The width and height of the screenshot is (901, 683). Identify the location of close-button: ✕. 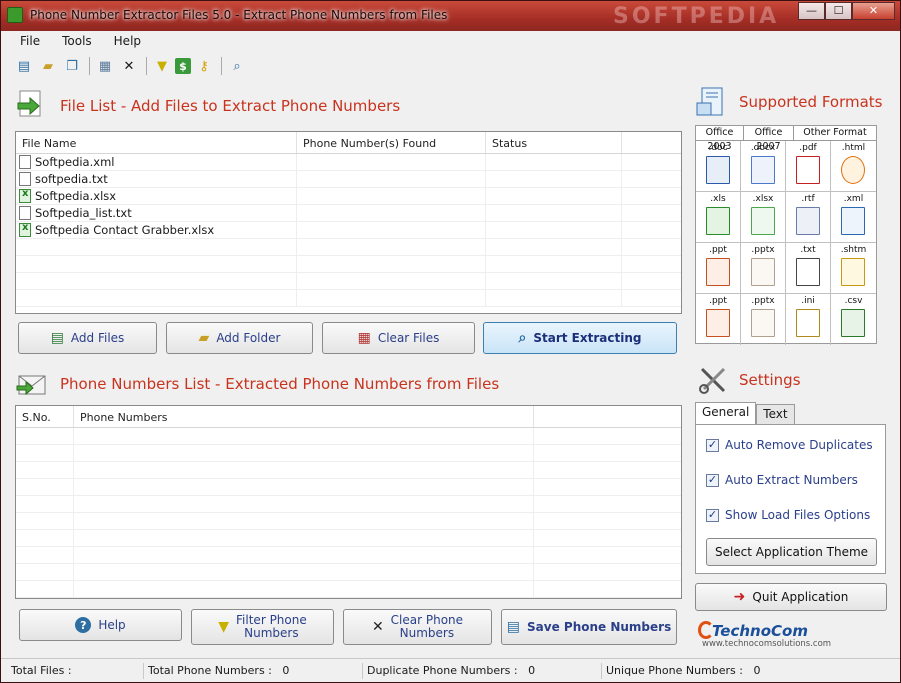
(873, 11).